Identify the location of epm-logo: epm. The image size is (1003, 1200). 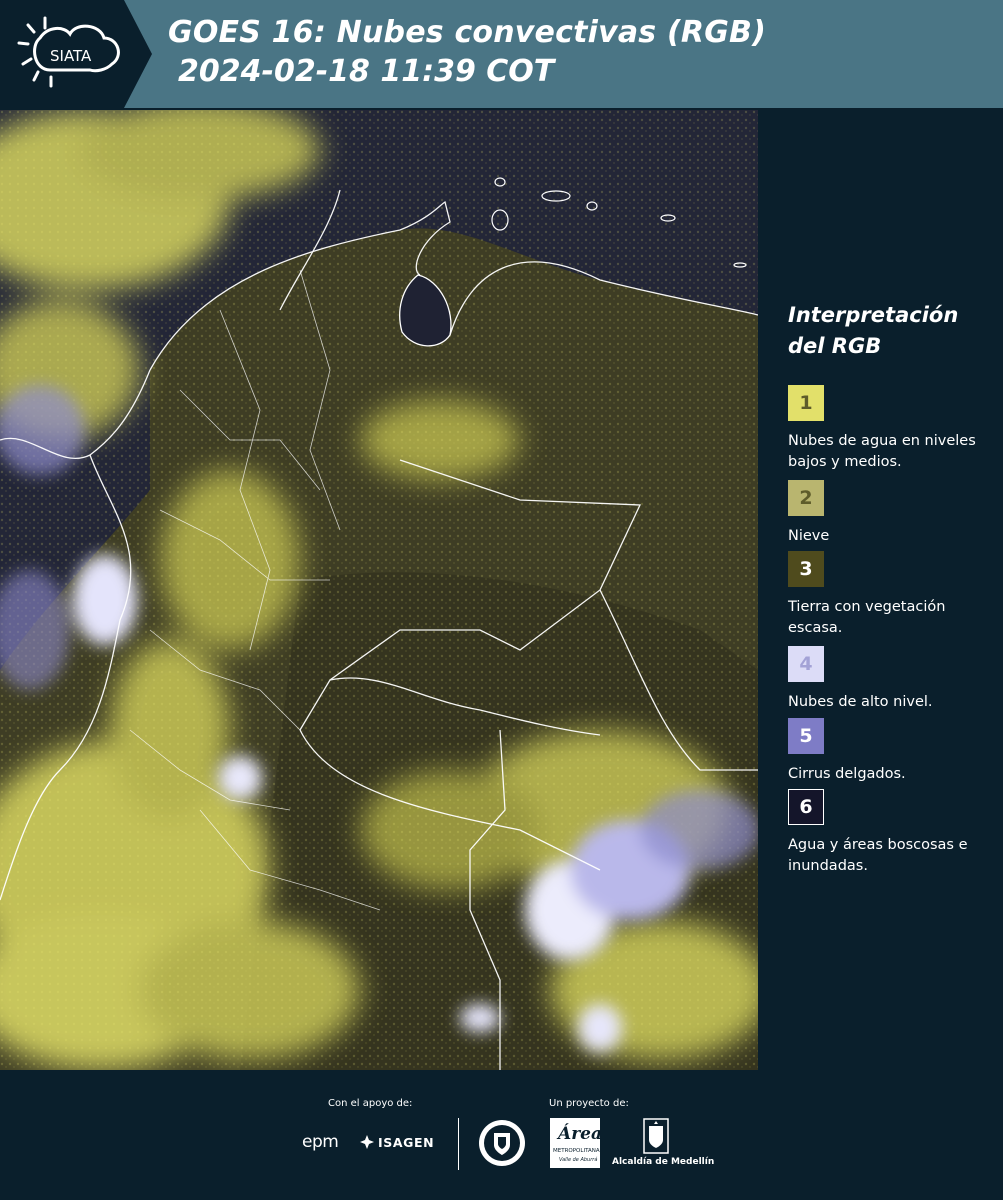
(320, 1142).